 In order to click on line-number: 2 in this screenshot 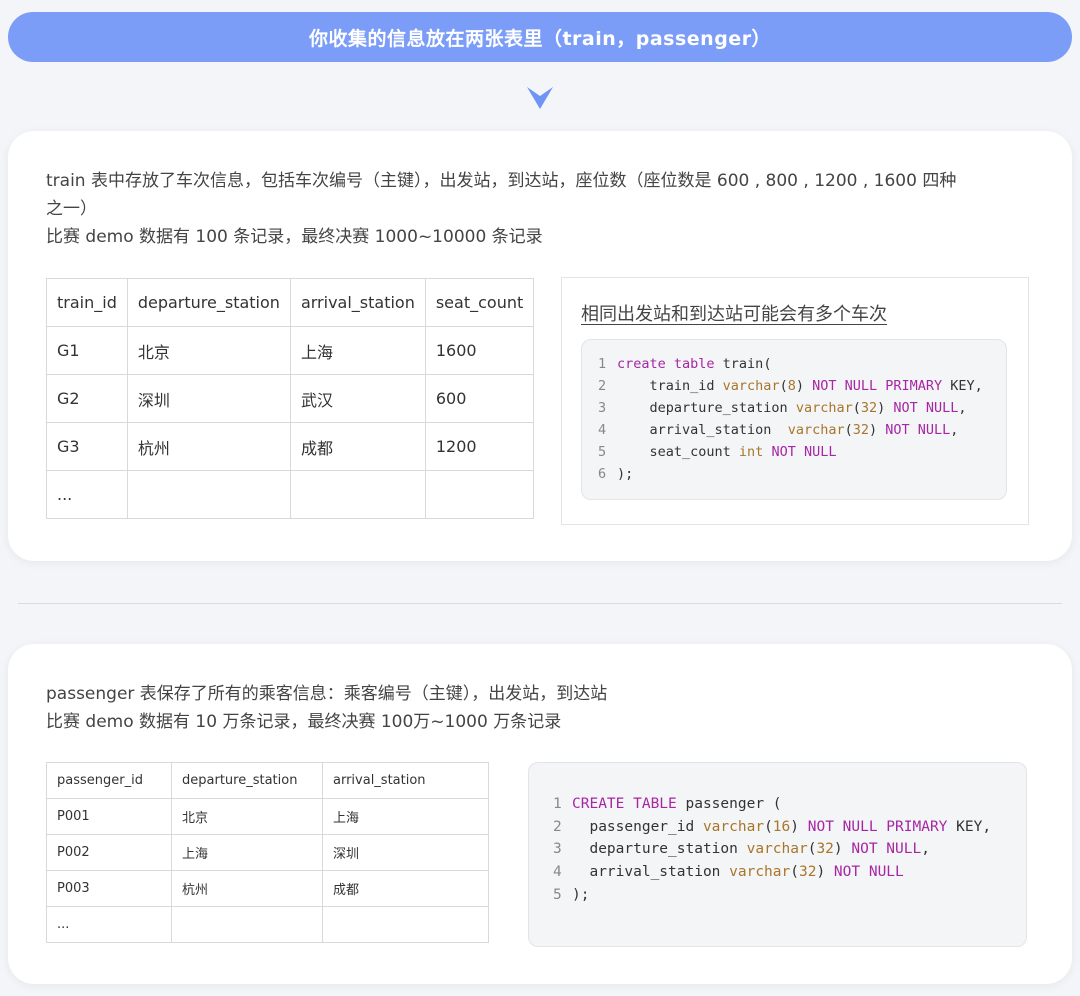, I will do `click(602, 386)`.